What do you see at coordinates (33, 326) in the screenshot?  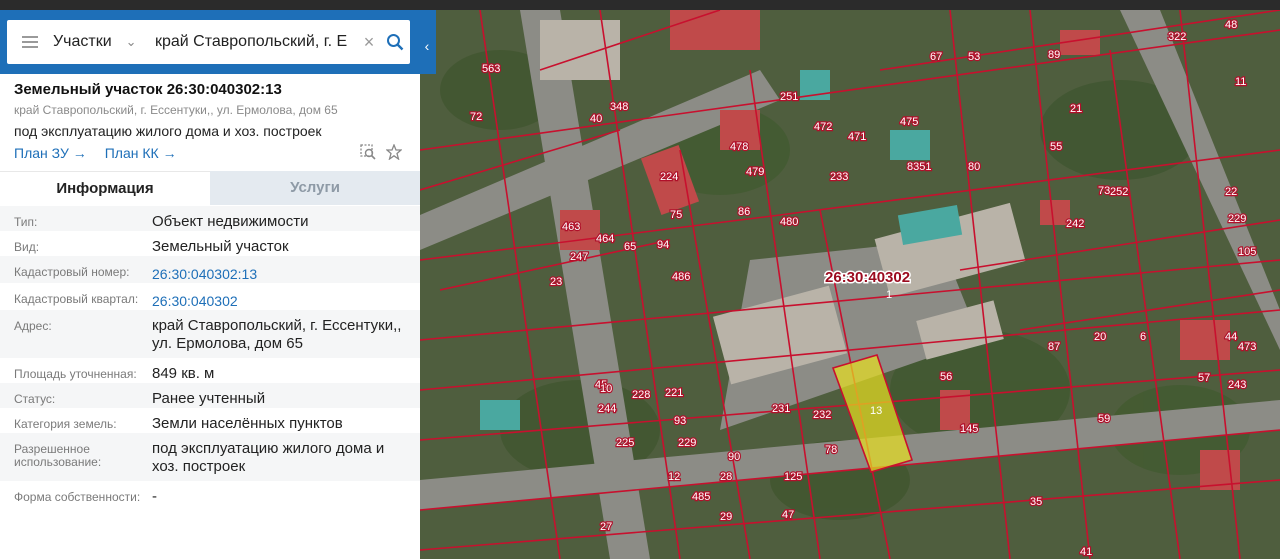 I see `info-label: Адрес:` at bounding box center [33, 326].